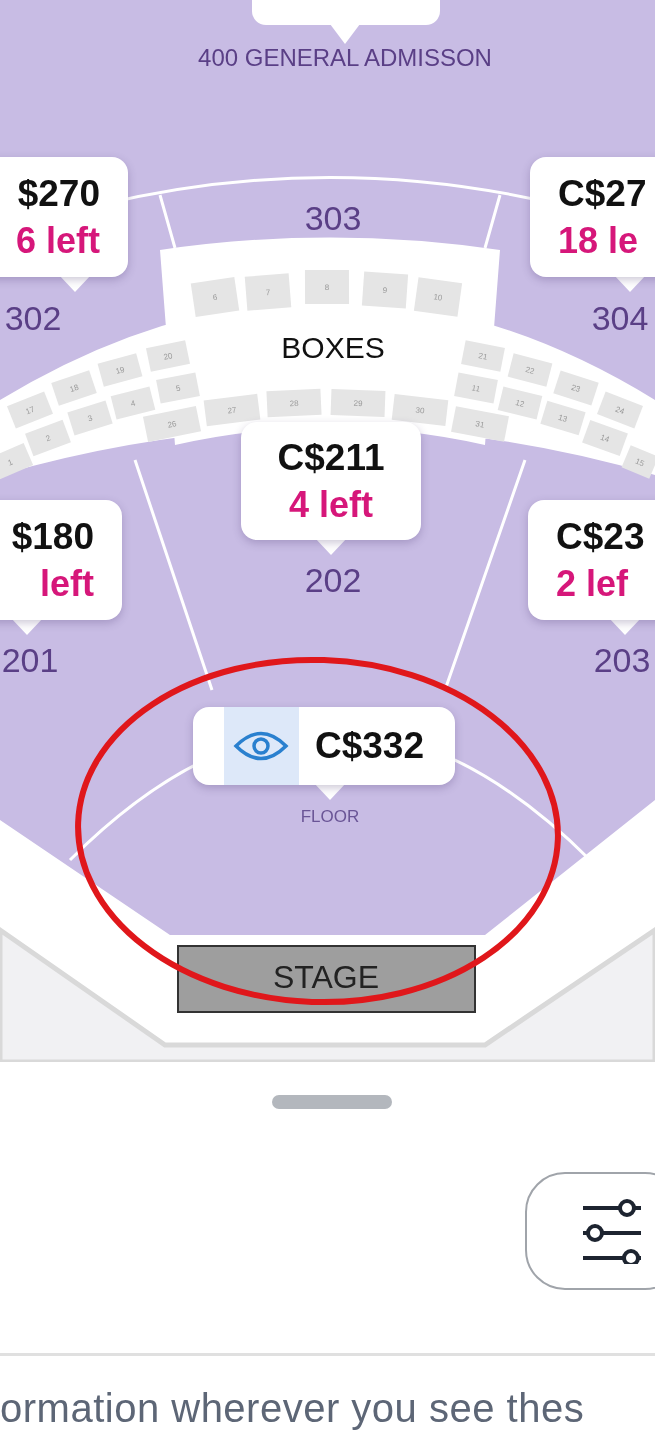 The image size is (655, 1440). Describe the element at coordinates (605, 438) in the screenshot. I see `box-seat: 14` at that location.